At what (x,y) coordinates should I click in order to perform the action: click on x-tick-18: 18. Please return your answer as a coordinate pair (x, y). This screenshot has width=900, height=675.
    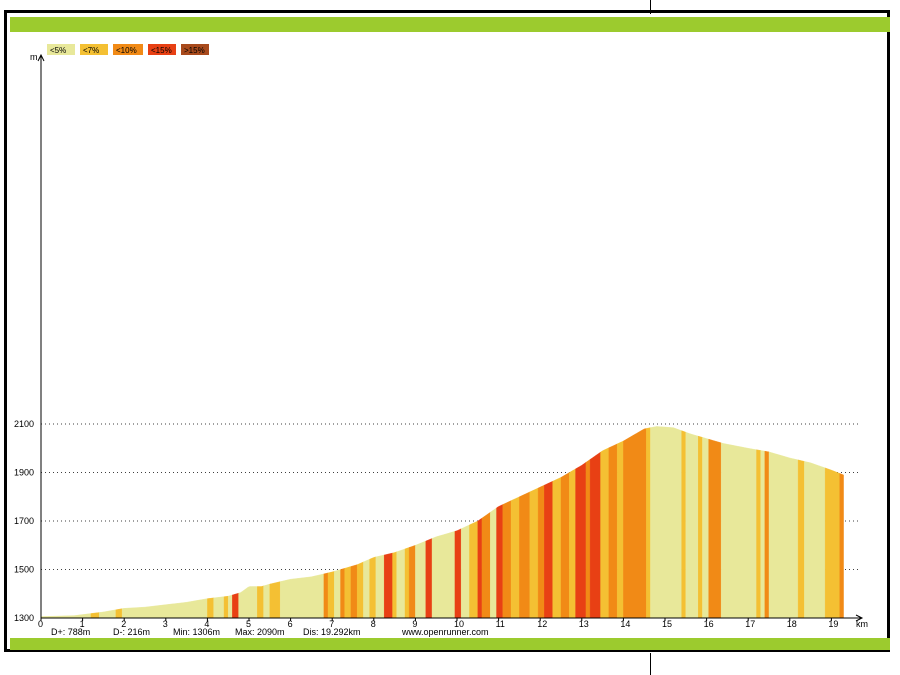
    Looking at the image, I should click on (792, 624).